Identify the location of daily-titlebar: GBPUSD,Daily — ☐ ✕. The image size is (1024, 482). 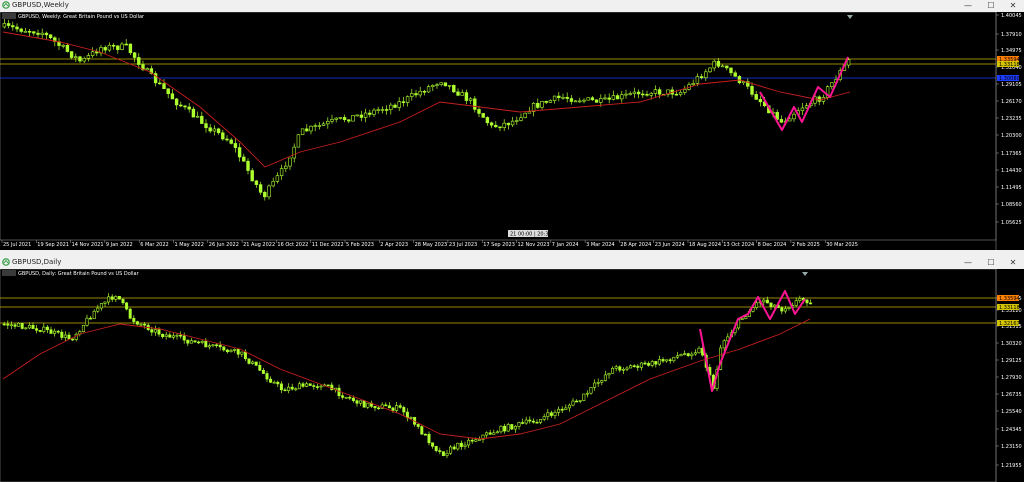
(512, 262).